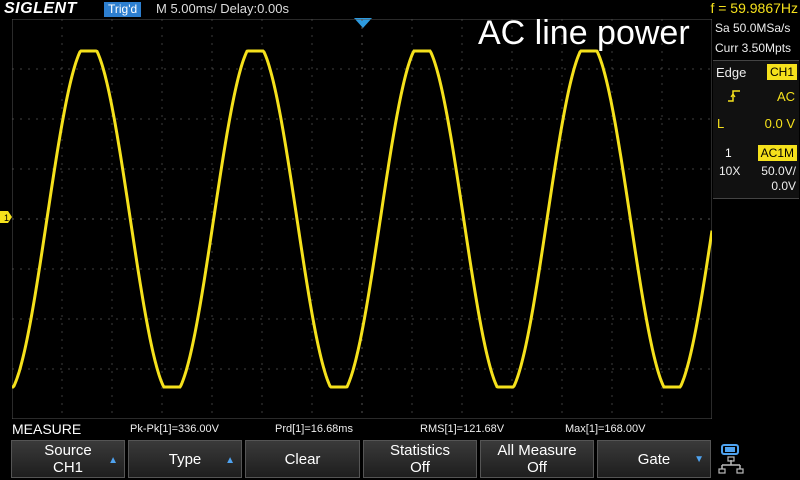 The width and height of the screenshot is (800, 480). What do you see at coordinates (68, 459) in the screenshot?
I see `source-softkey: Source CH1 ▲` at bounding box center [68, 459].